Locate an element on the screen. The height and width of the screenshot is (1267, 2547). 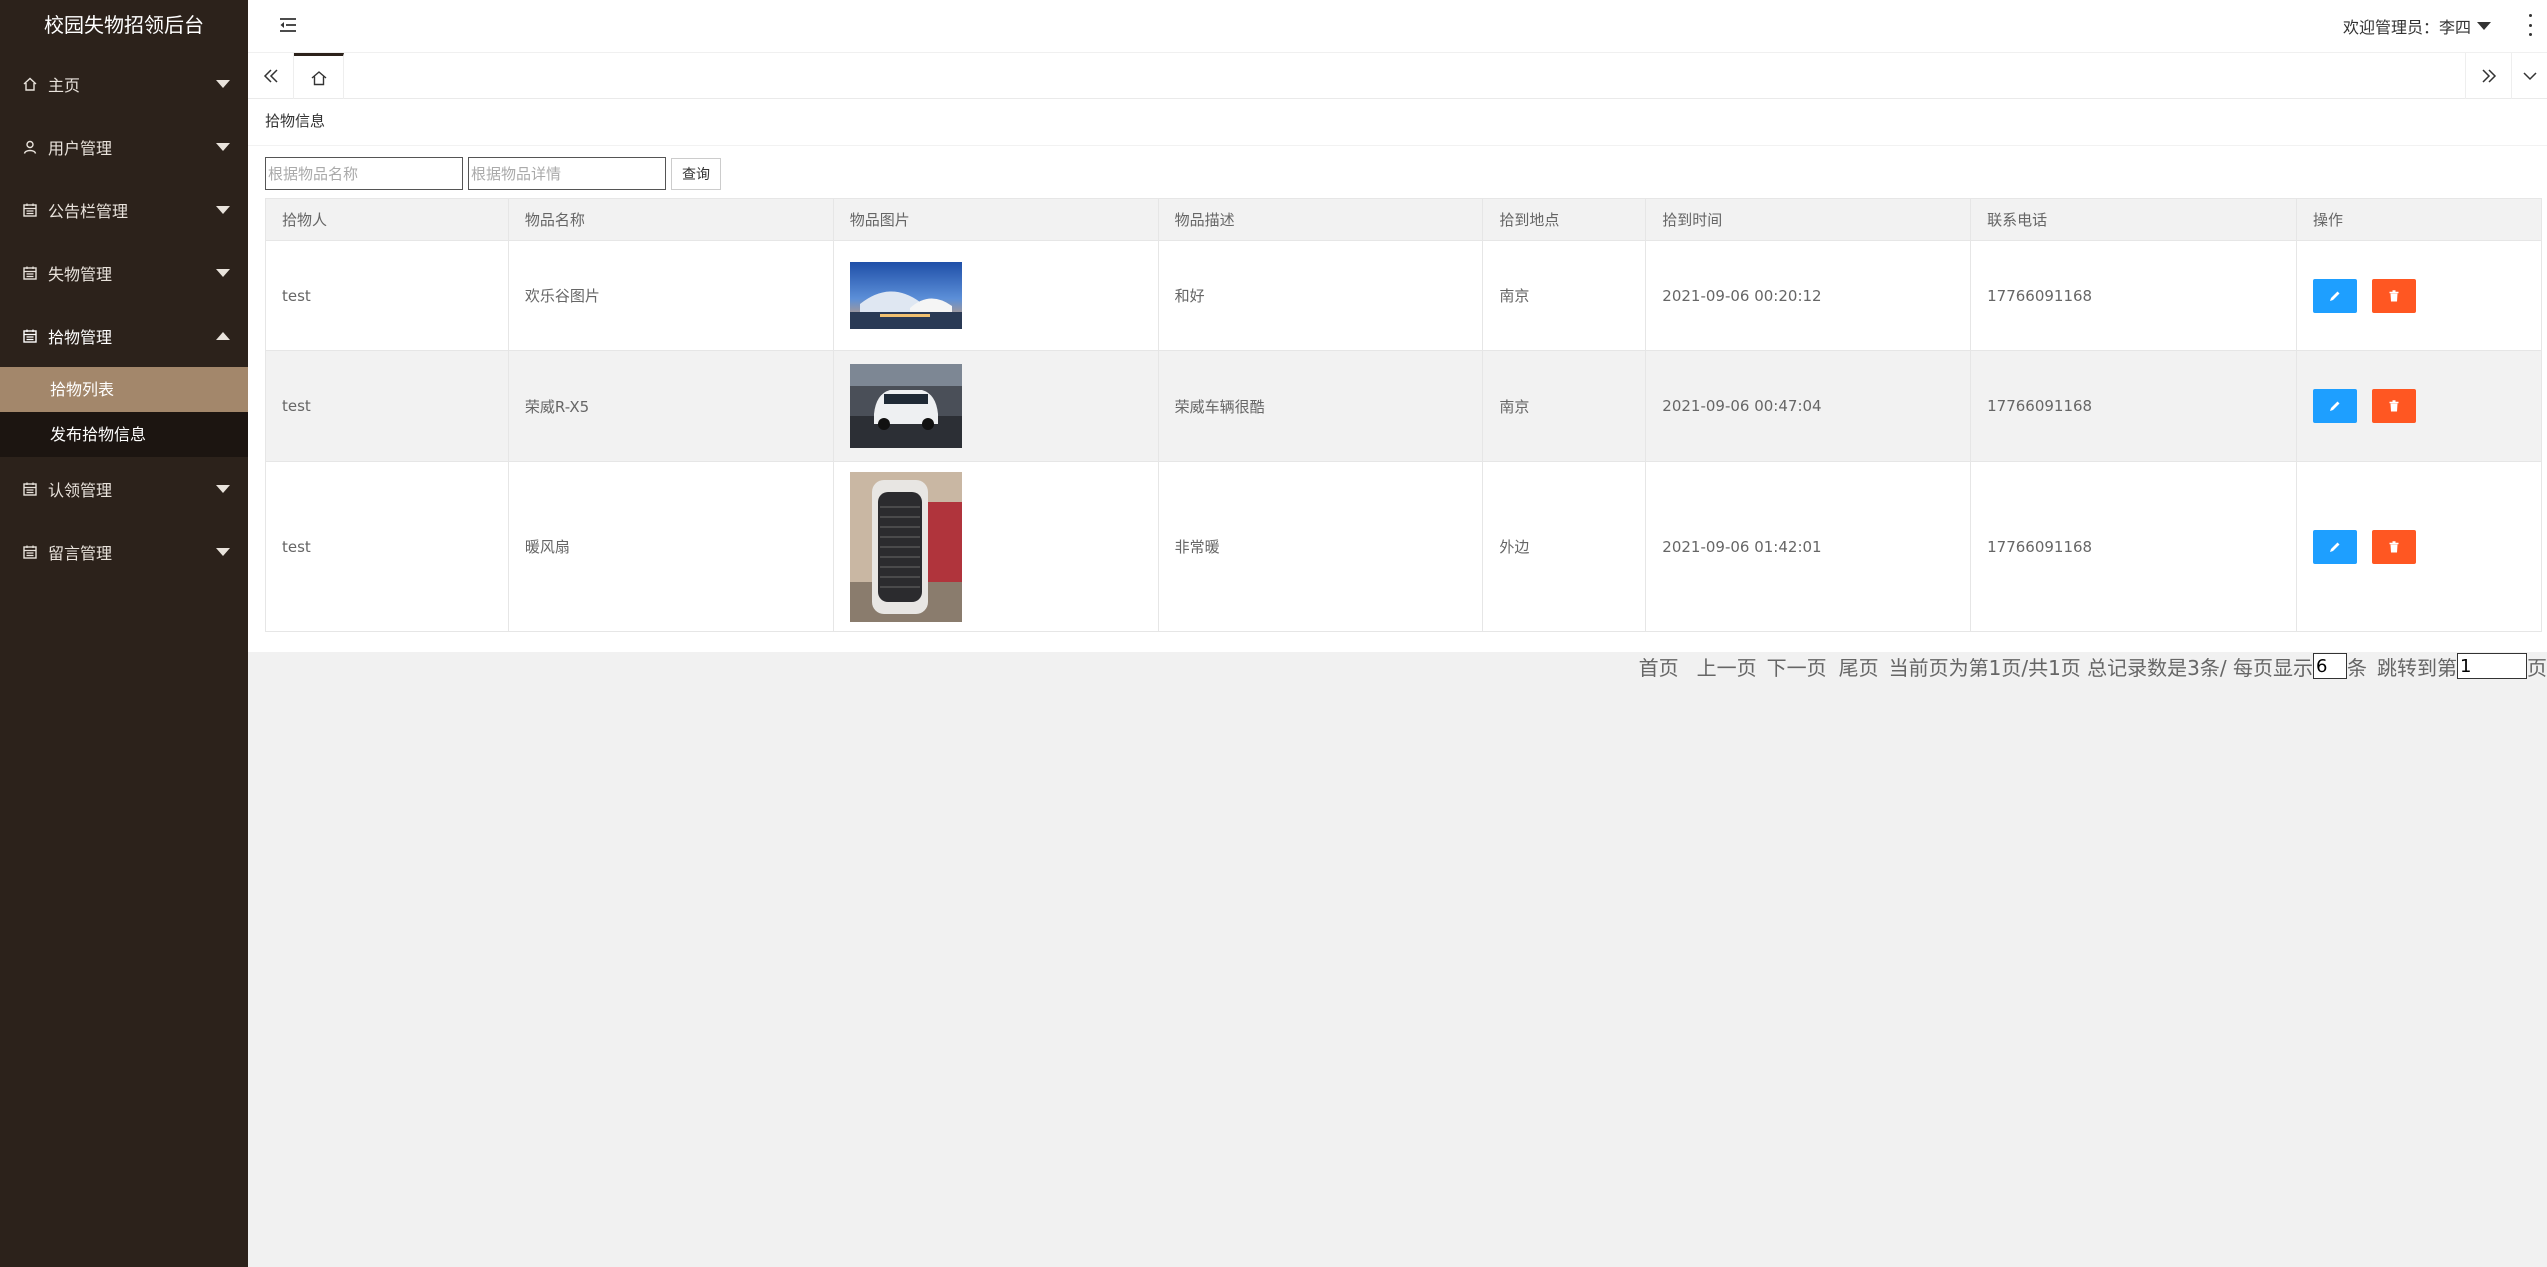
tab-home is located at coordinates (319, 76).